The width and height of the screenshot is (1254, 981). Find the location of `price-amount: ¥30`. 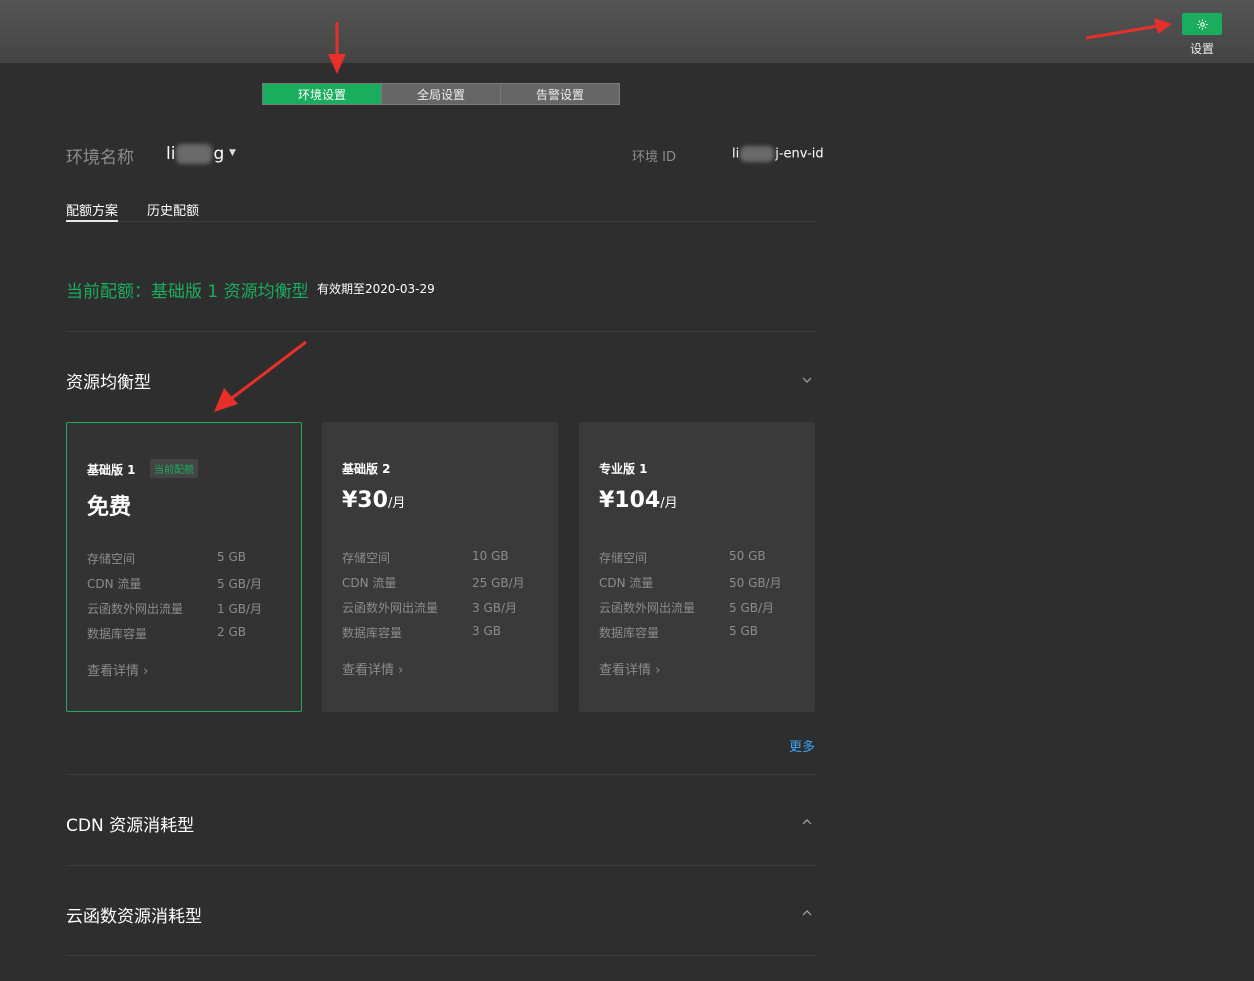

price-amount: ¥30 is located at coordinates (365, 500).